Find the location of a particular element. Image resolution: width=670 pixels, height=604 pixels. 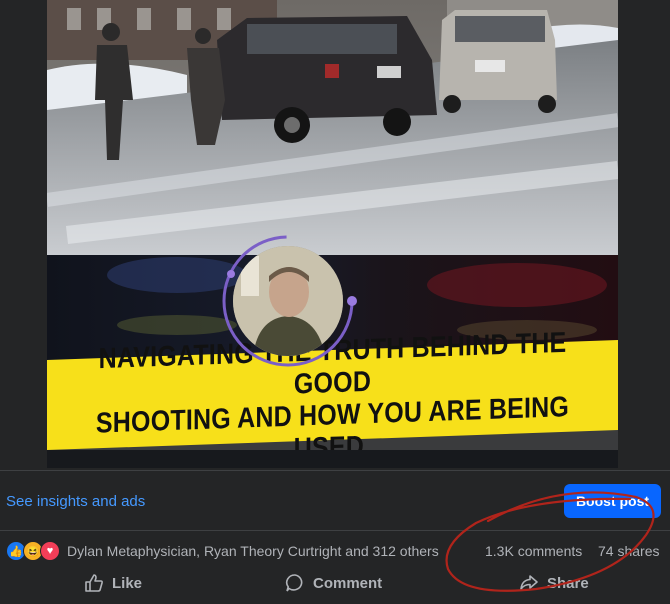

media-bottom-edge is located at coordinates (332, 459).